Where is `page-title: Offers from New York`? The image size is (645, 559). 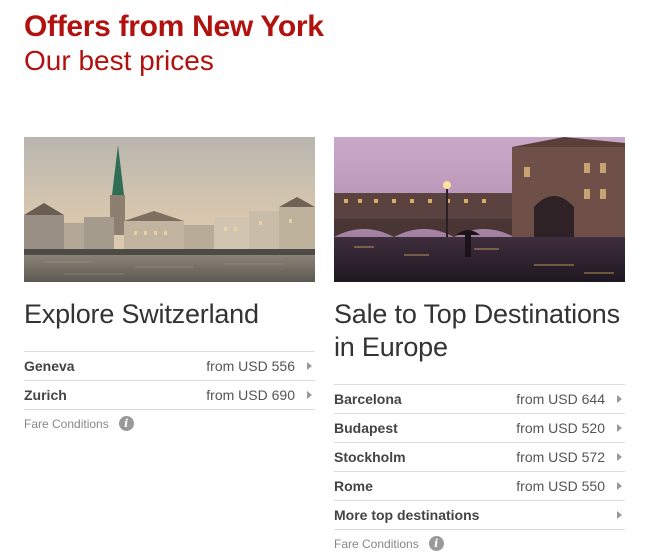 page-title: Offers from New York is located at coordinates (174, 26).